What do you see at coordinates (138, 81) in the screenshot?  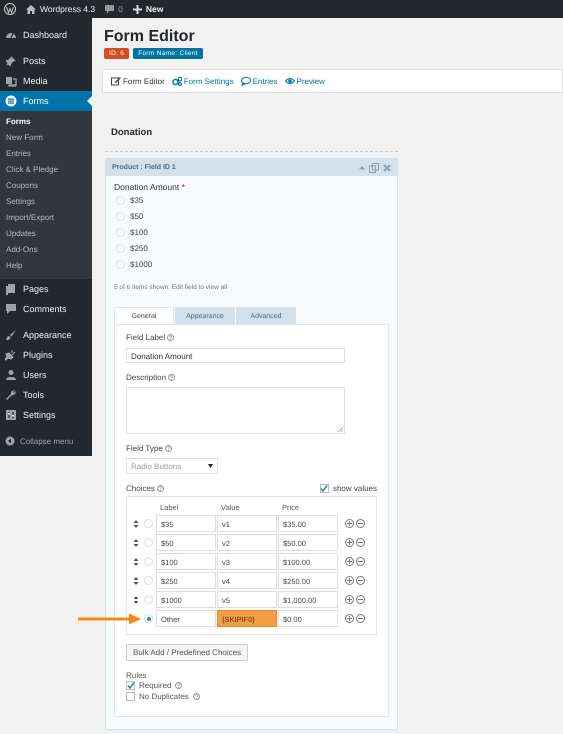 I see `toolbar-link: Form Editor` at bounding box center [138, 81].